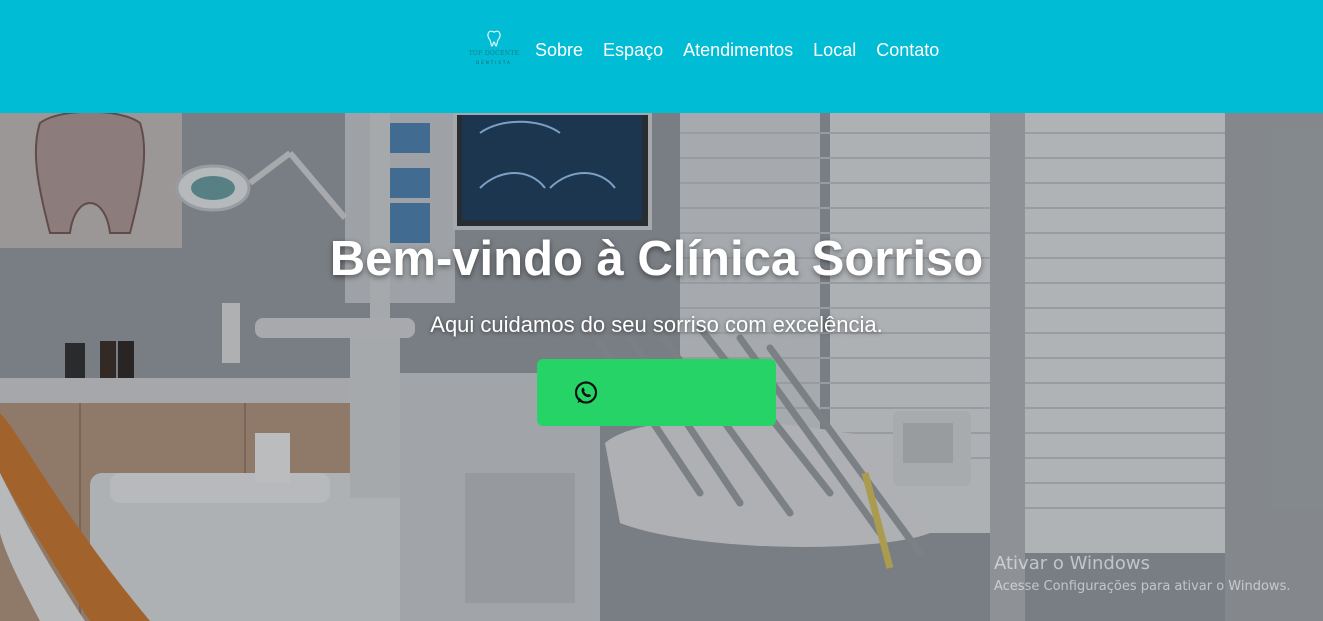 The width and height of the screenshot is (1323, 621). What do you see at coordinates (656, 259) in the screenshot?
I see `hero-title: Bem-vindo à Clínica Sorriso` at bounding box center [656, 259].